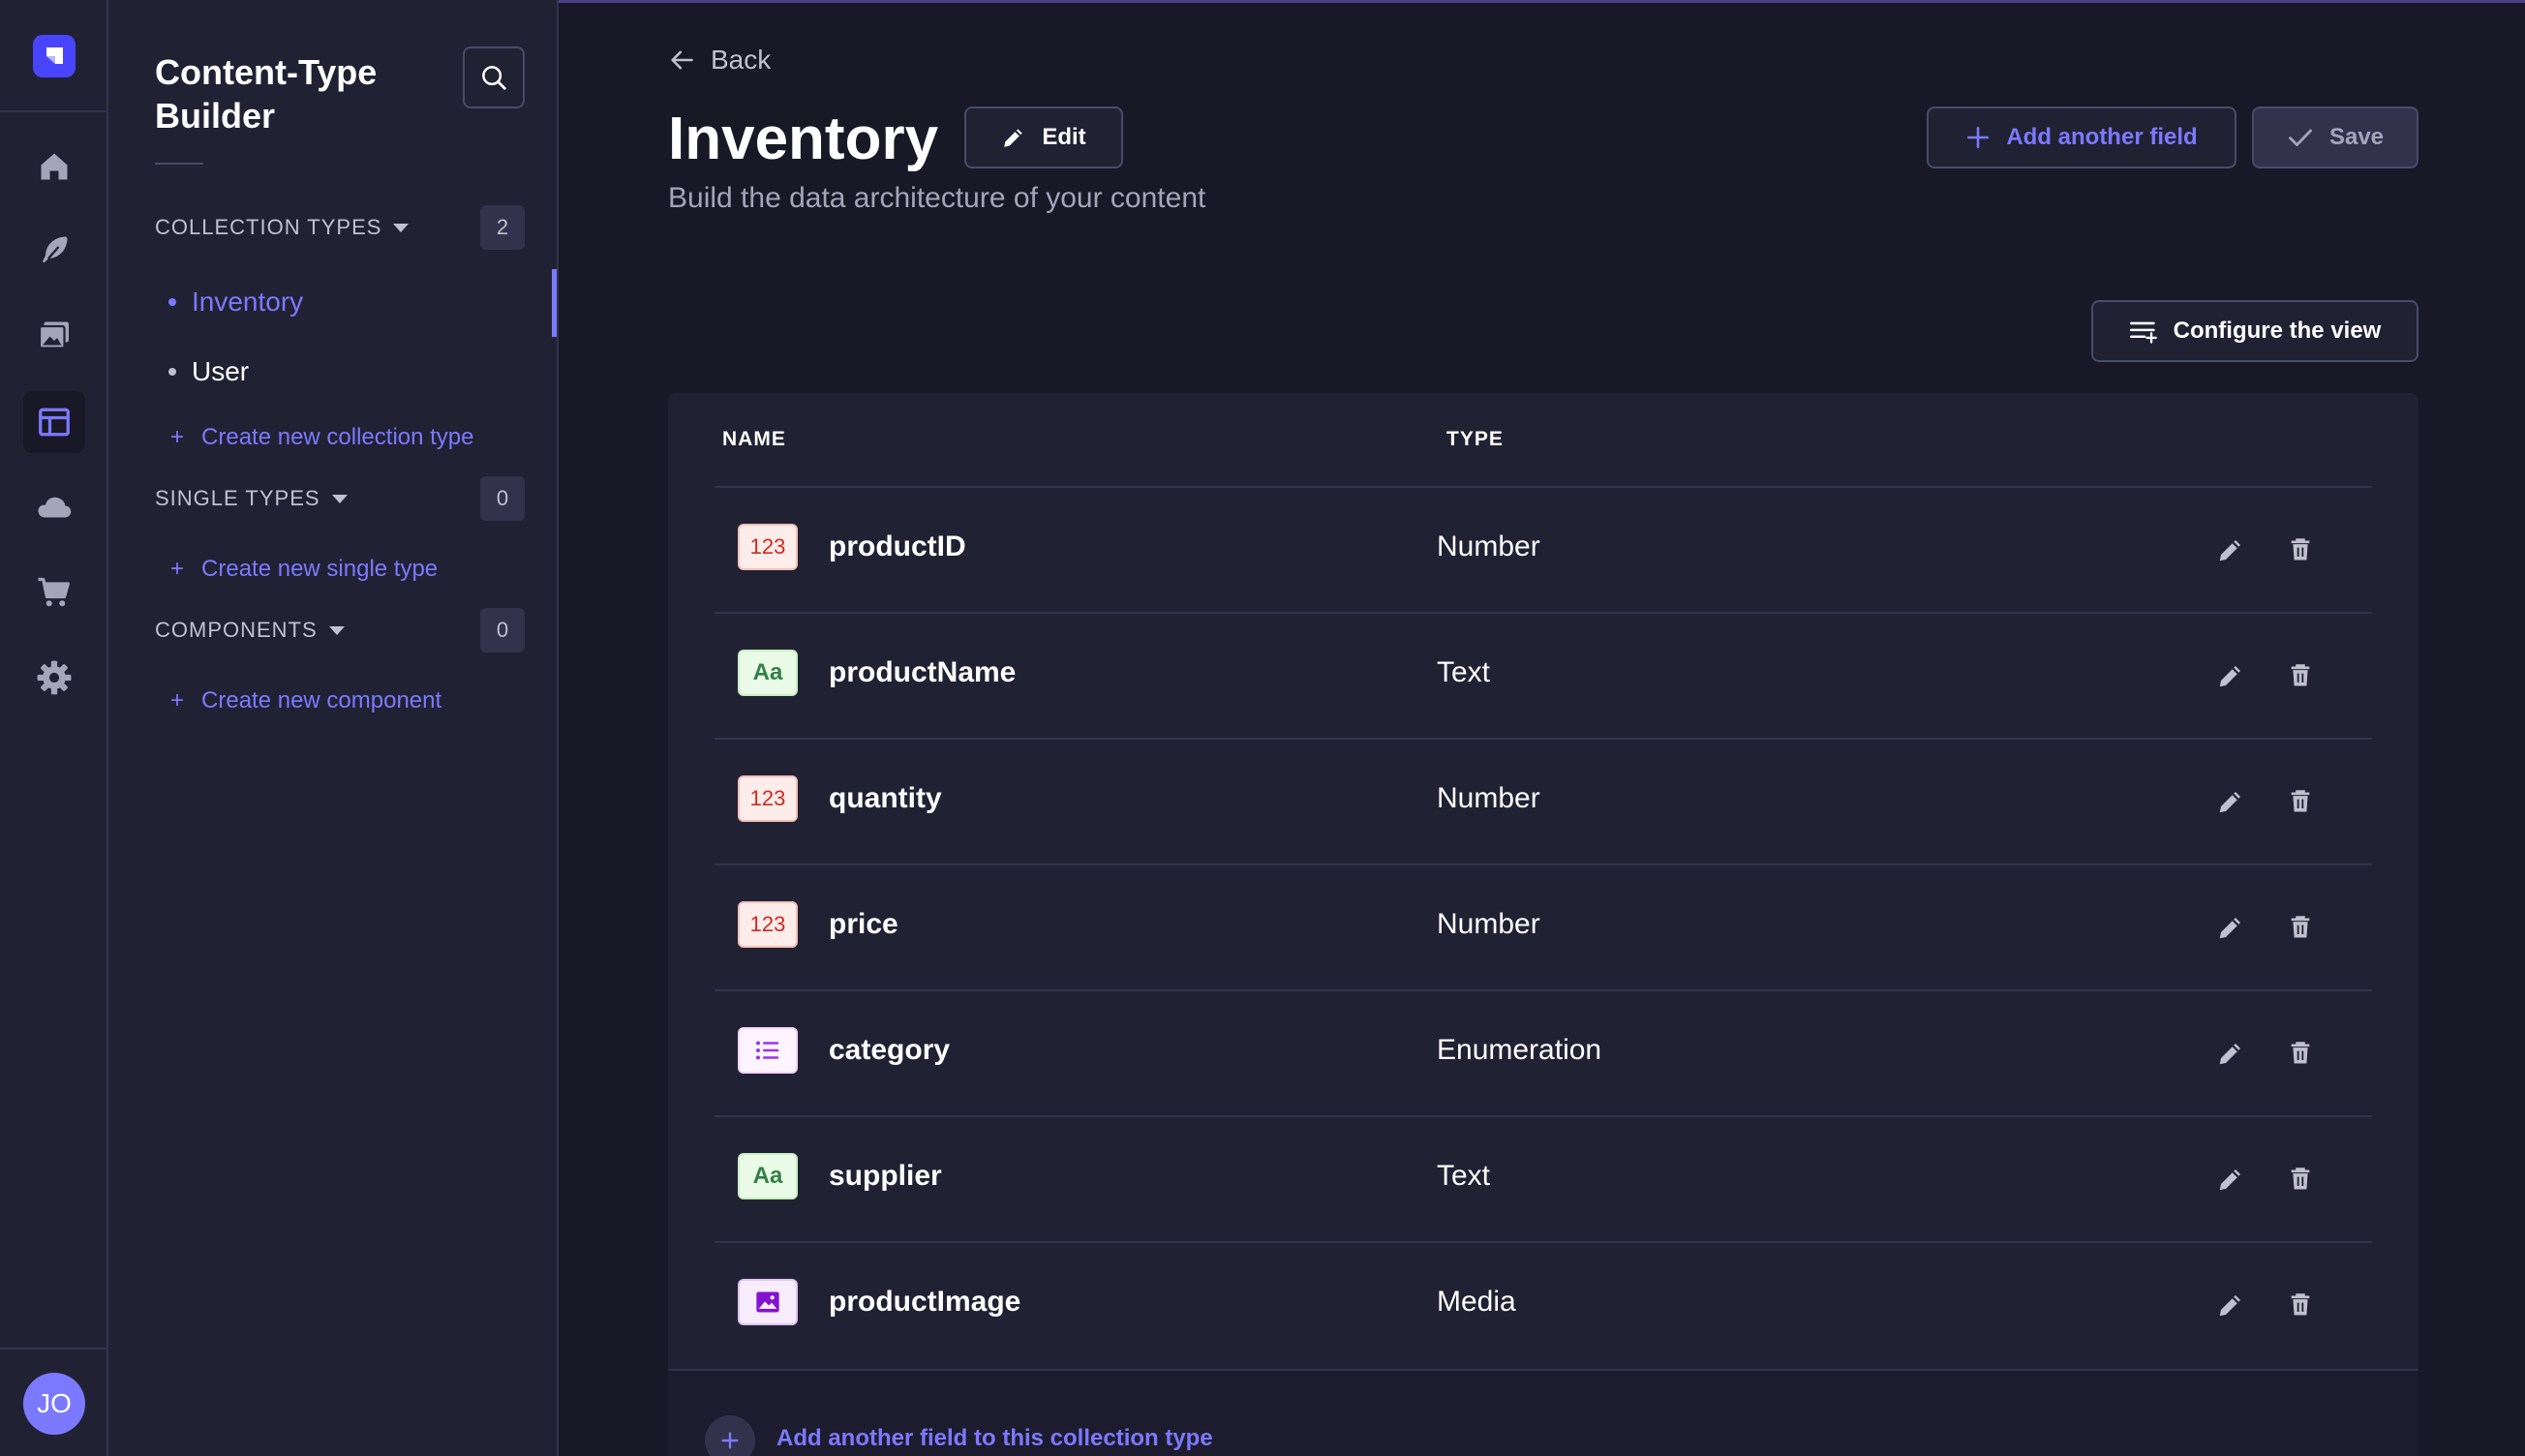  What do you see at coordinates (2143, 333) in the screenshot?
I see `list-settings-icon` at bounding box center [2143, 333].